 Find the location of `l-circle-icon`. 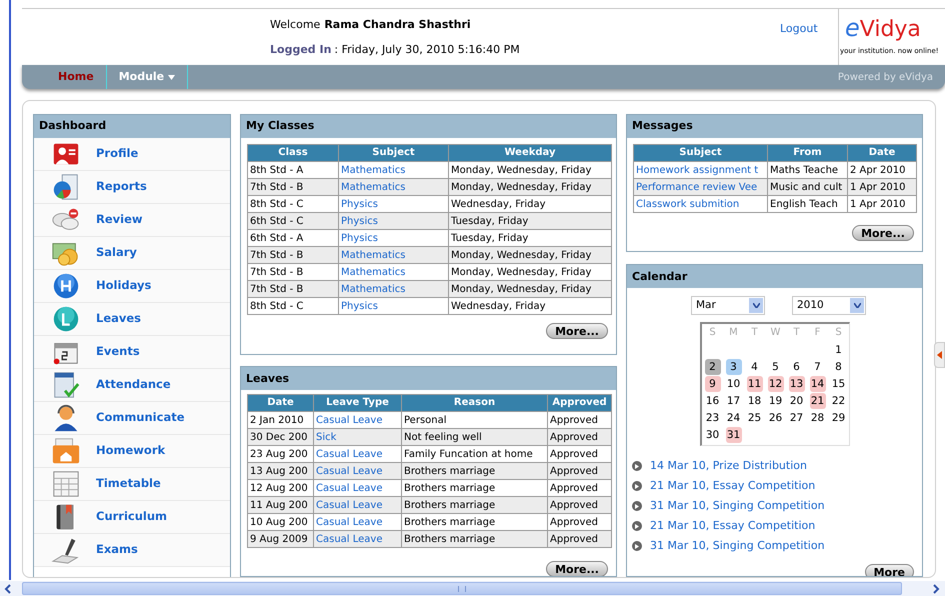

l-circle-icon is located at coordinates (66, 319).